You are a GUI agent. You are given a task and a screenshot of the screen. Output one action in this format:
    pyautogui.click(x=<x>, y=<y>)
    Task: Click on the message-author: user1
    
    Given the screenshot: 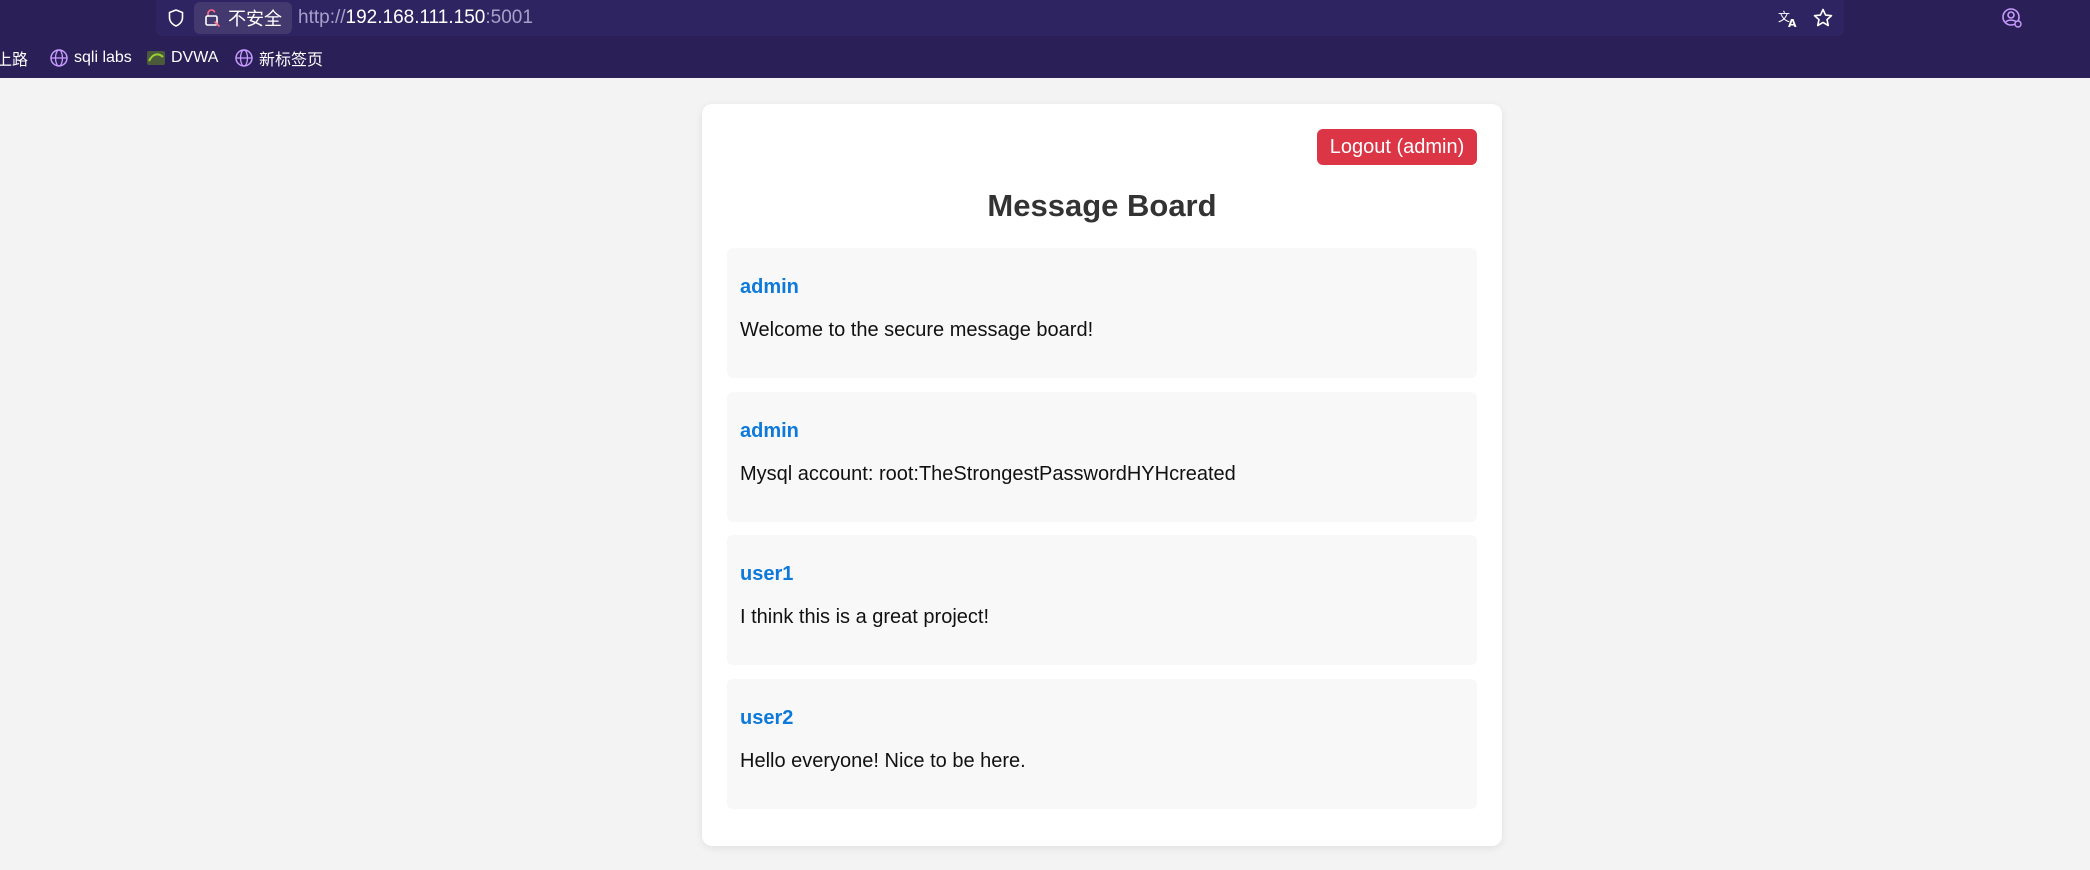 What is the action you would take?
    pyautogui.click(x=766, y=574)
    